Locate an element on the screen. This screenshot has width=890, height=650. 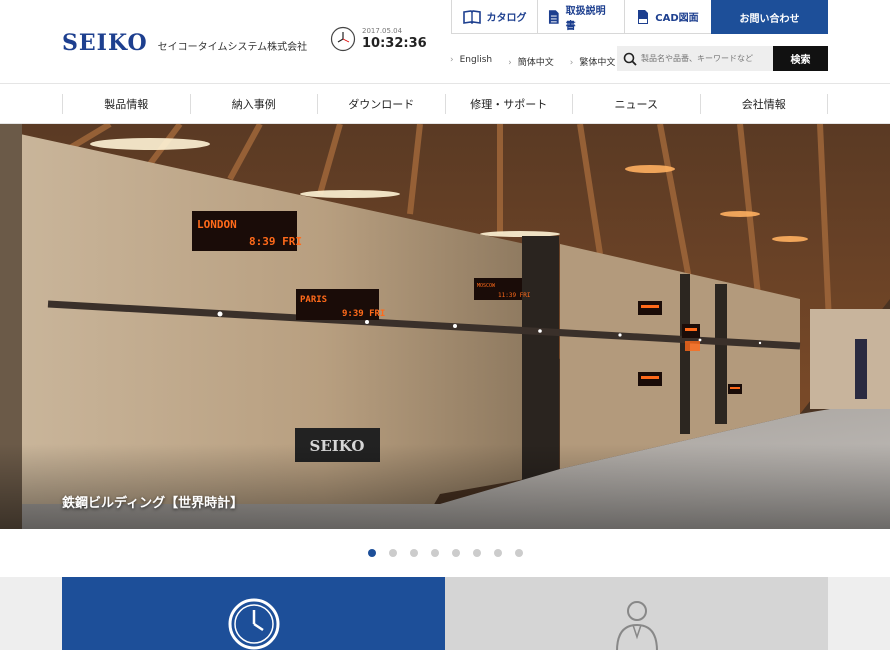
search-button: 検索 is located at coordinates (800, 58).